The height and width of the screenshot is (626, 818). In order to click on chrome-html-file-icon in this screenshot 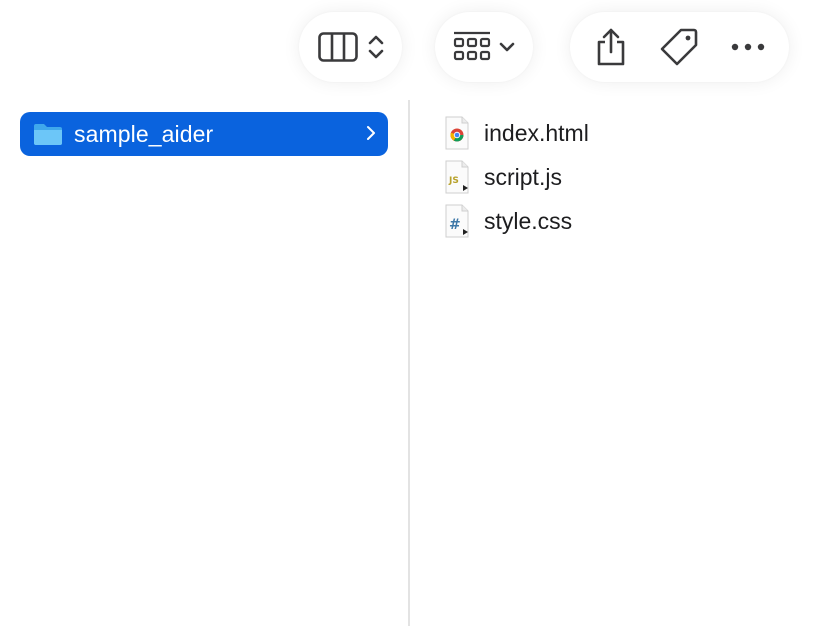, I will do `click(457, 133)`.